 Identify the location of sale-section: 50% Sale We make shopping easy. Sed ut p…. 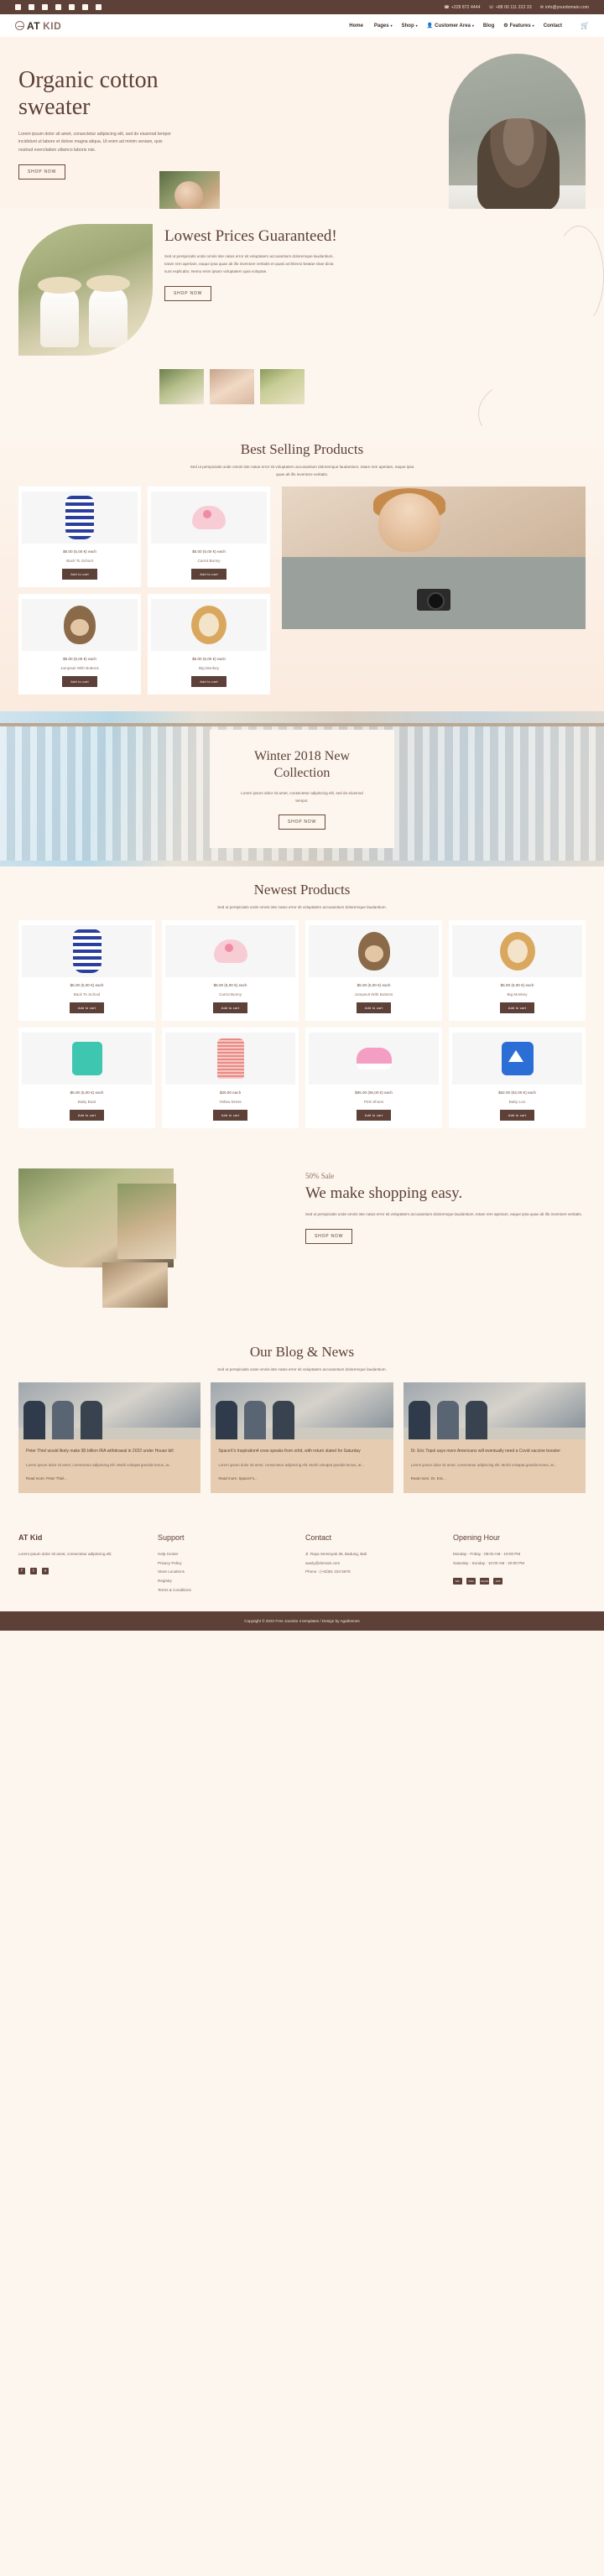
(302, 1239).